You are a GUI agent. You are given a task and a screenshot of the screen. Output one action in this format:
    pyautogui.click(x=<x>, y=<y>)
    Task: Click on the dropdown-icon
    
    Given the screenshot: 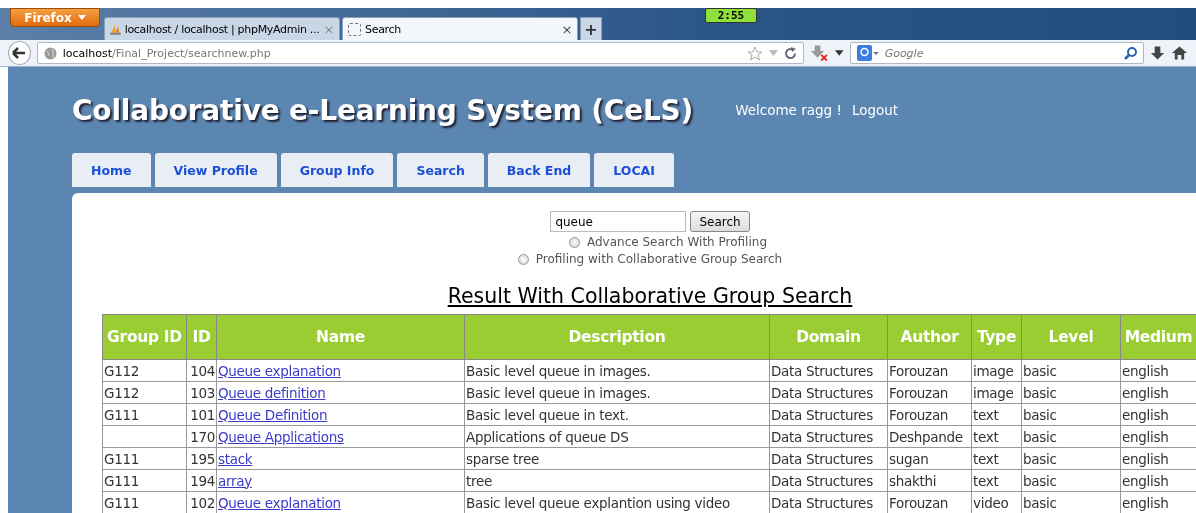 What is the action you would take?
    pyautogui.click(x=839, y=53)
    